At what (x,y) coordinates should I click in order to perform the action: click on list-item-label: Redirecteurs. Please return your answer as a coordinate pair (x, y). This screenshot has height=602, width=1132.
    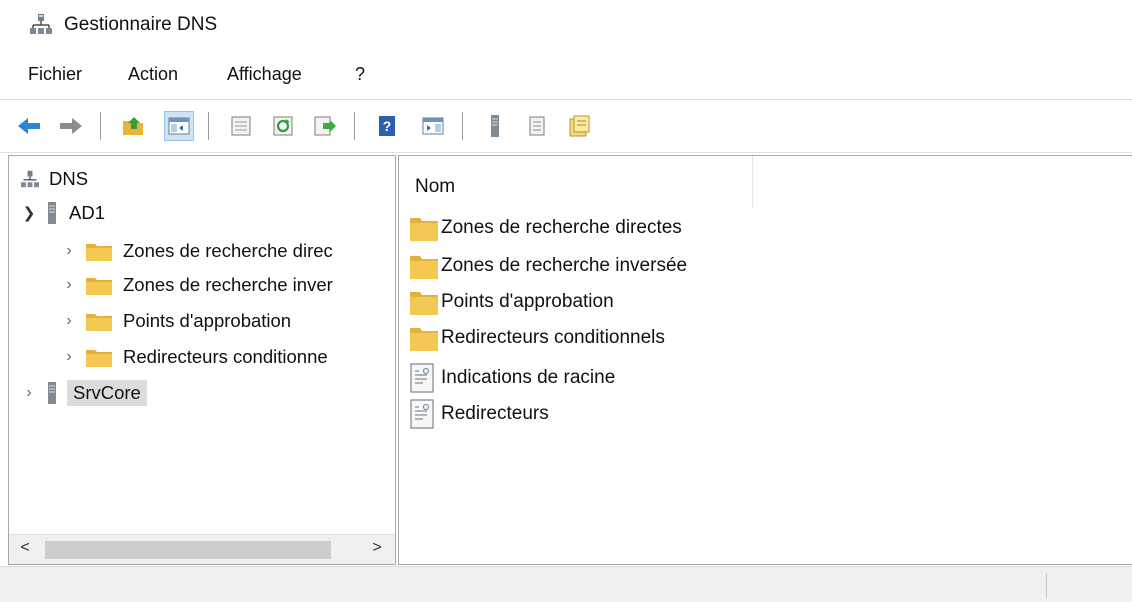
    Looking at the image, I should click on (495, 413).